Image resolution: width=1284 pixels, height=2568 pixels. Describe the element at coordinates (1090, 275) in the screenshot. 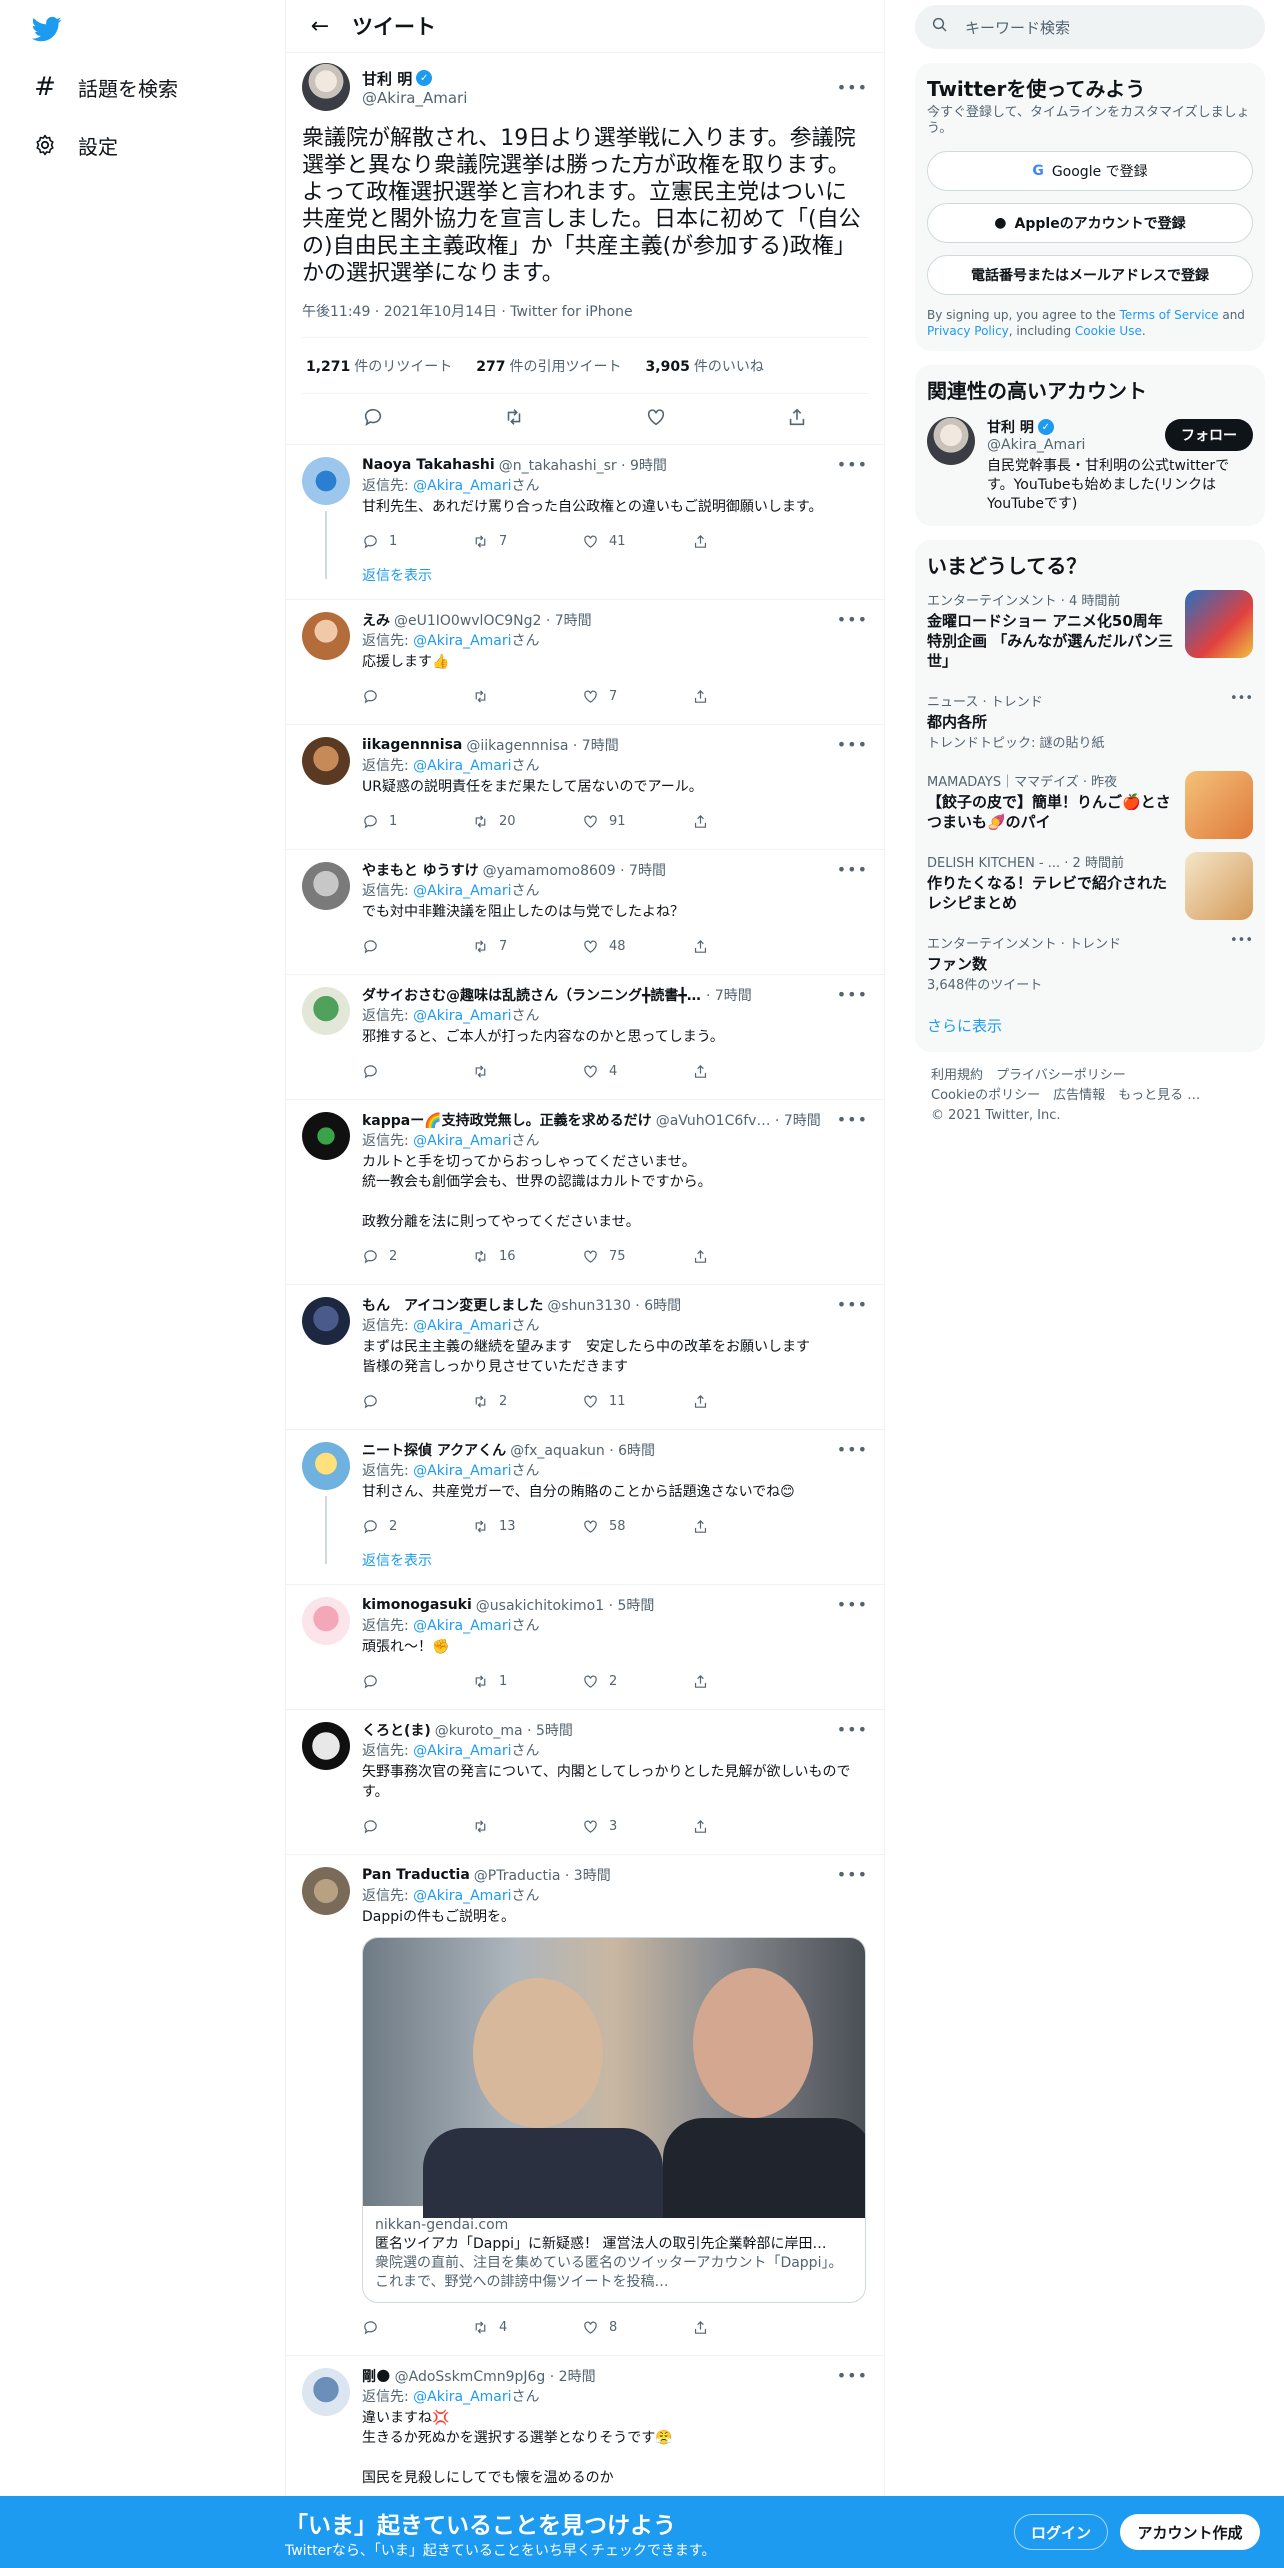

I see `phone-signup-button: 電話番号またはメールアドレスで登録` at that location.